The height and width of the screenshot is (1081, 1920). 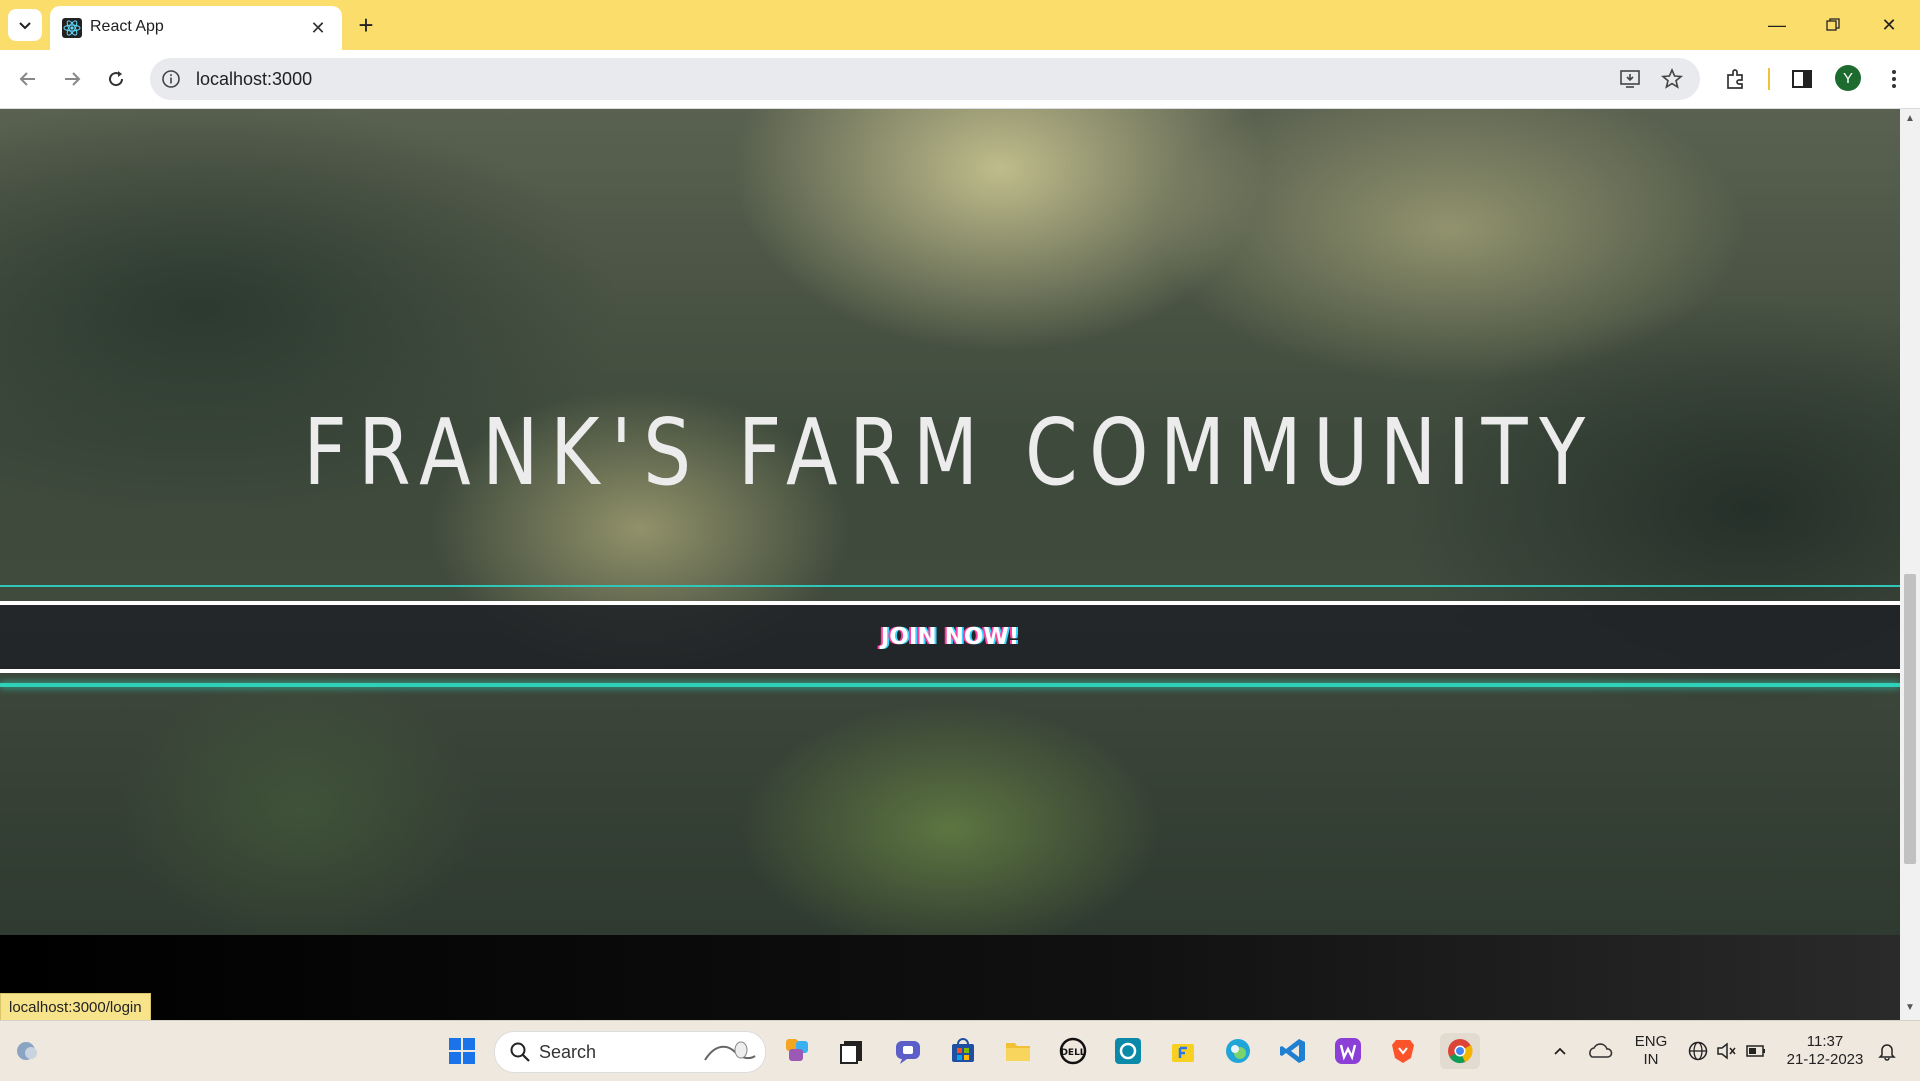 What do you see at coordinates (1726, 1051) in the screenshot?
I see `volume-muted-icon` at bounding box center [1726, 1051].